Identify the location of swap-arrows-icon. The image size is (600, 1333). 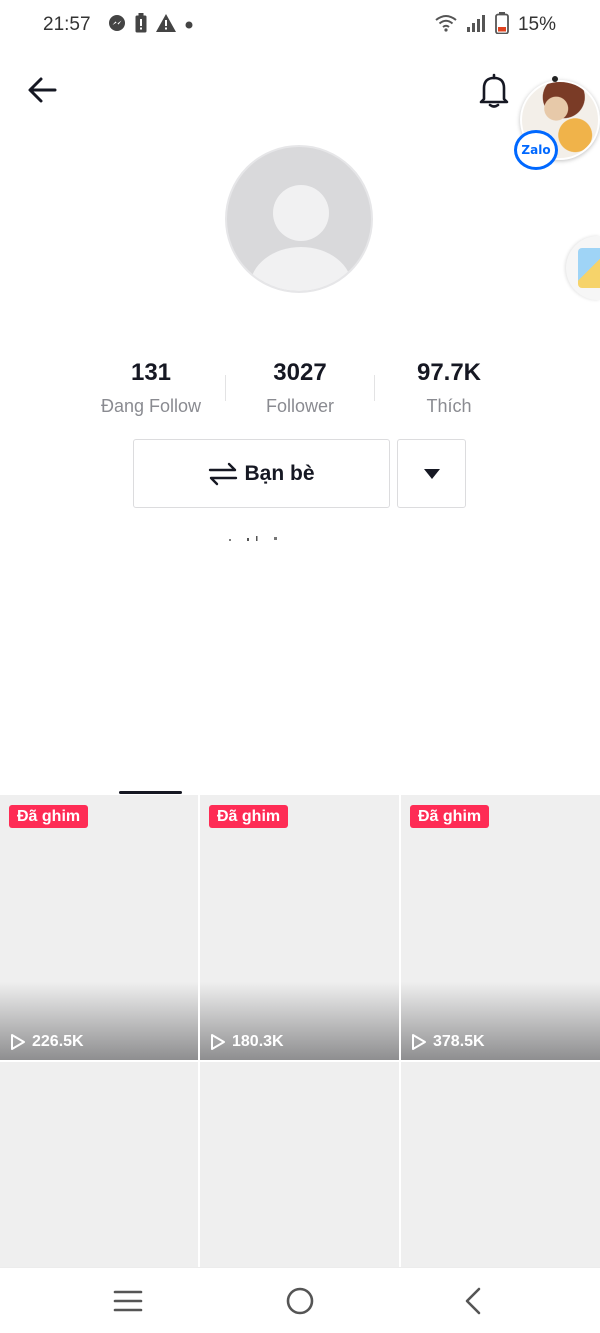
(223, 473).